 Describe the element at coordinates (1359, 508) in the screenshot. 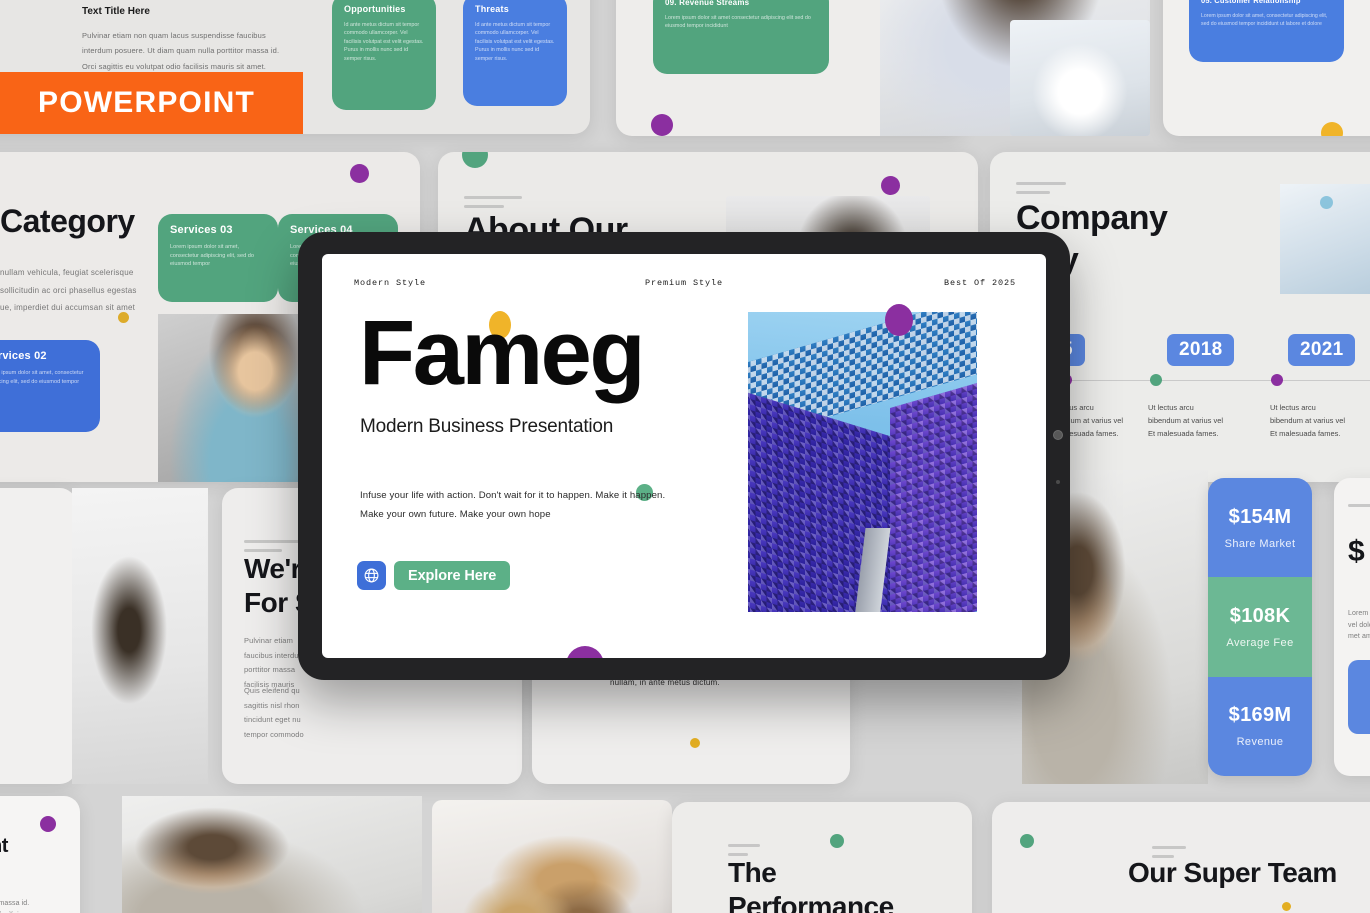

I see `right-edge-deco` at that location.